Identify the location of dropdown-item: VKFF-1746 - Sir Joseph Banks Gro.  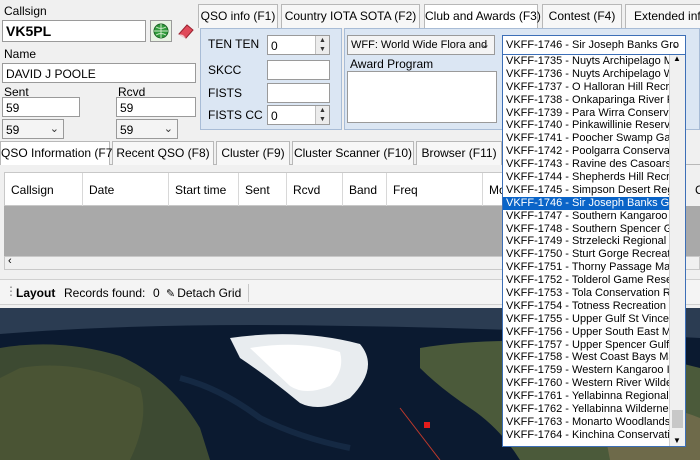
(586, 203).